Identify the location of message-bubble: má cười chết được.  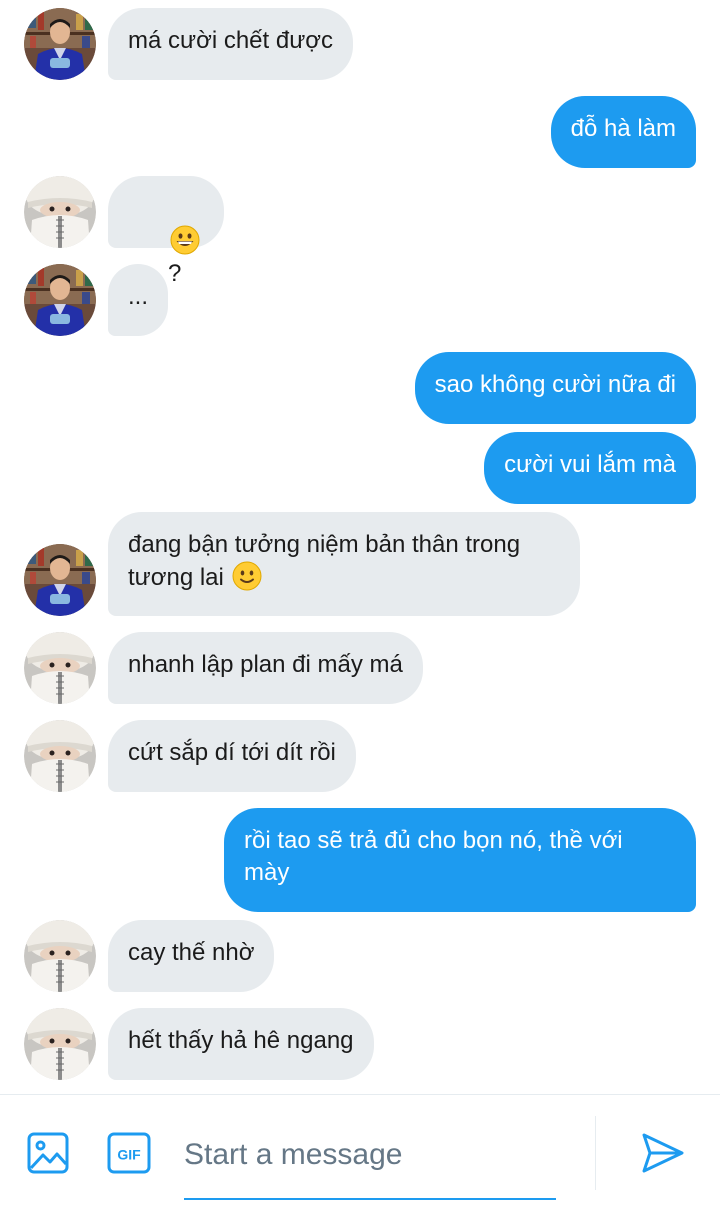
(230, 44).